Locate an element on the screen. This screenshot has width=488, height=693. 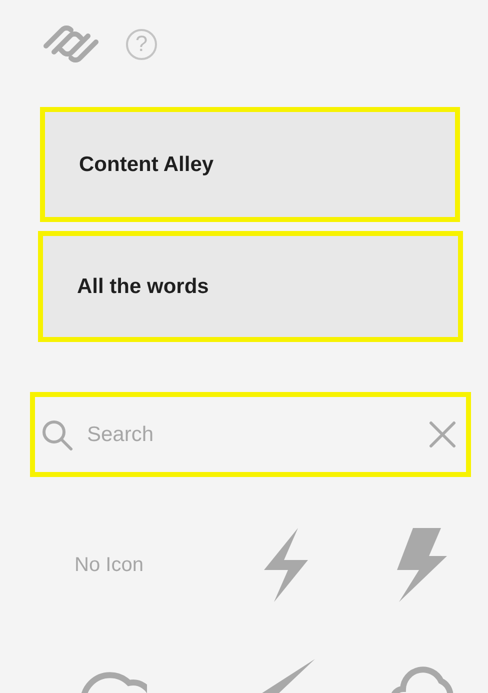
site-card: All the words is located at coordinates (250, 286).